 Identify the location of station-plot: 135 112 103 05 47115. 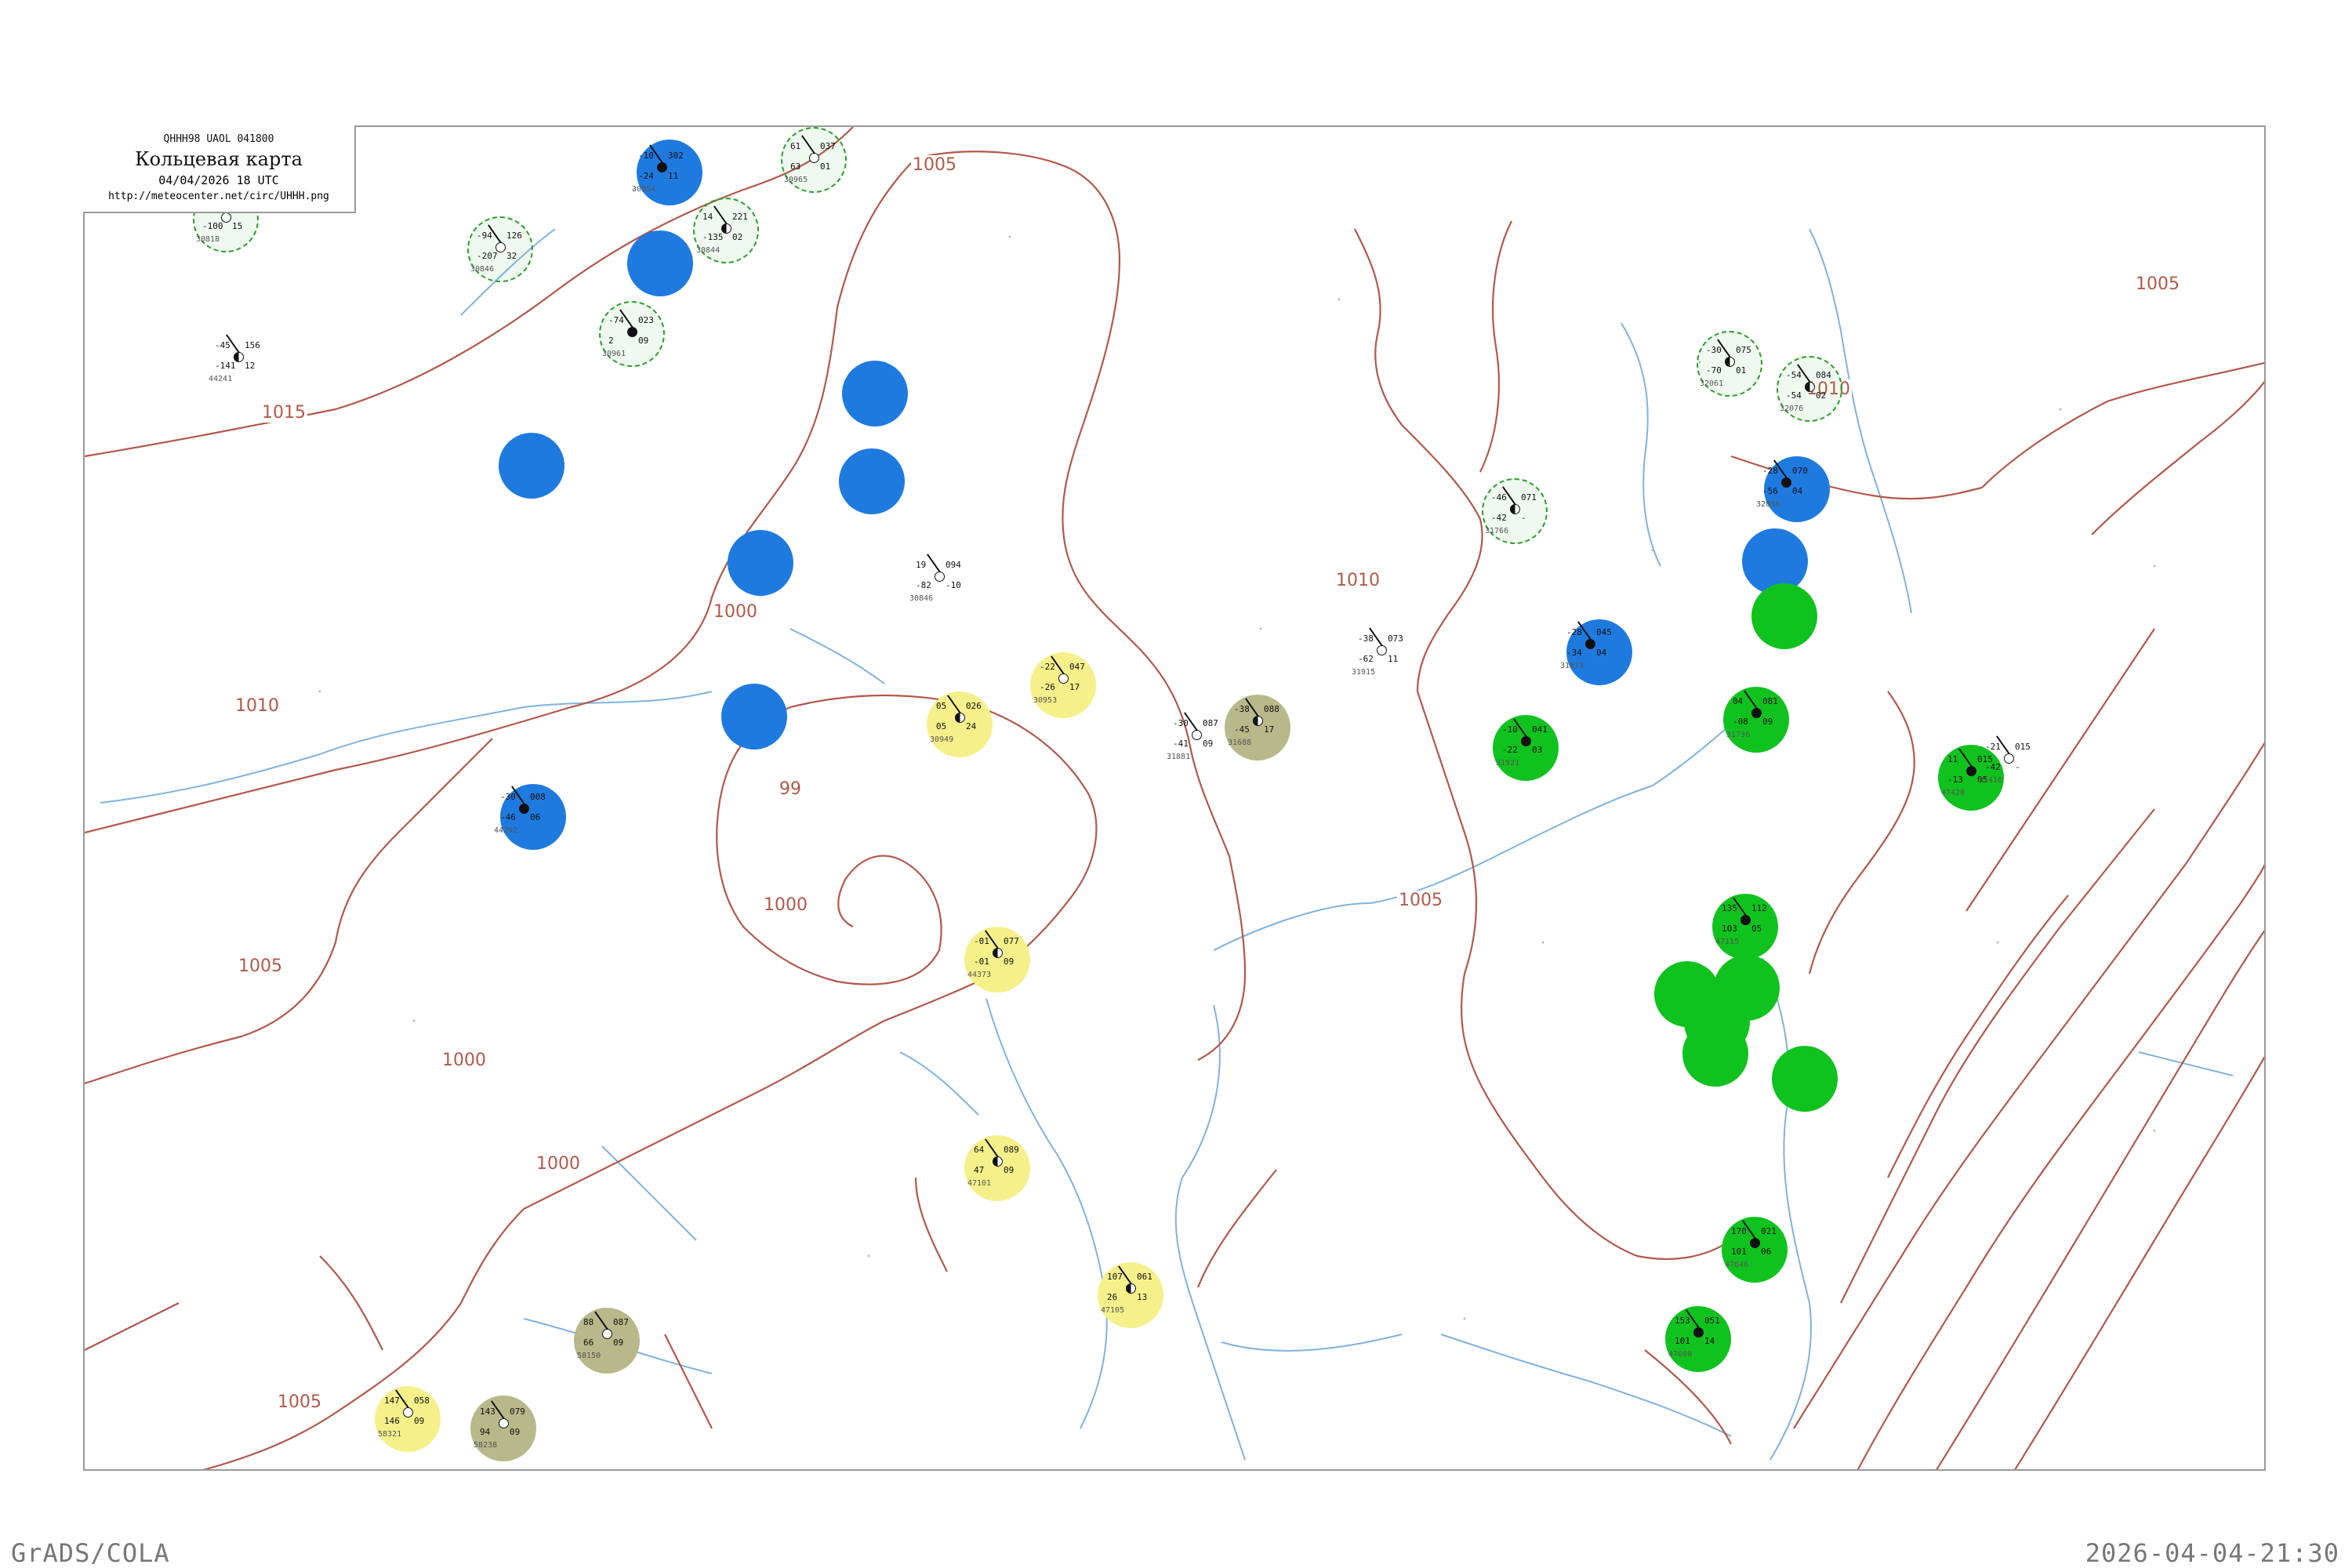
(1745, 917).